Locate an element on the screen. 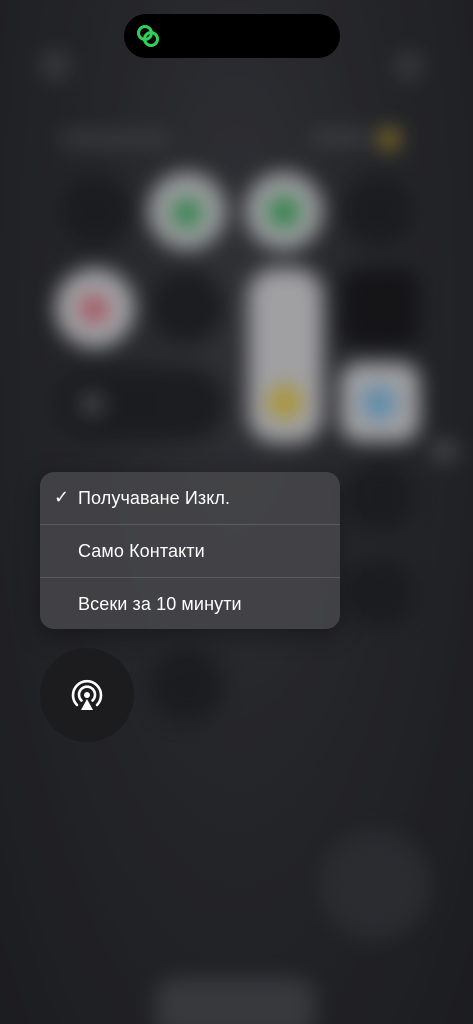  airdrop-button is located at coordinates (87, 695).